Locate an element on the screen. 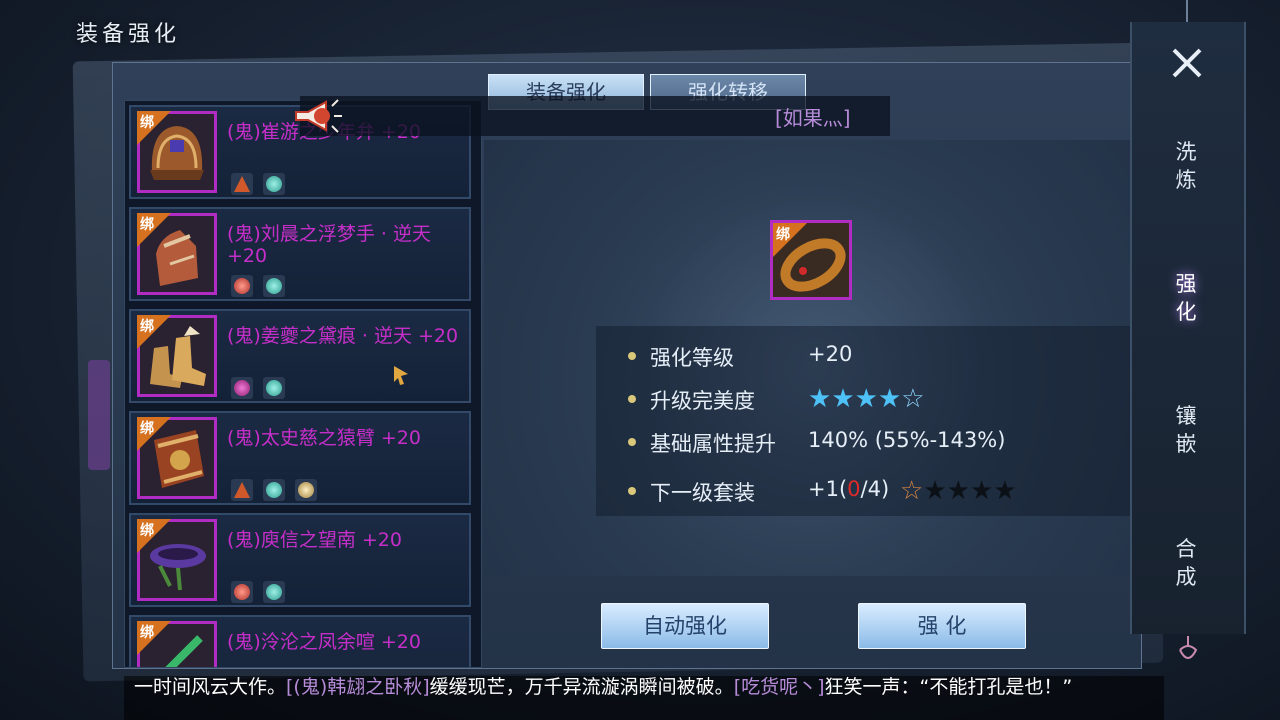 The image size is (1280, 720). rail-hanger is located at coordinates (1187, 11).